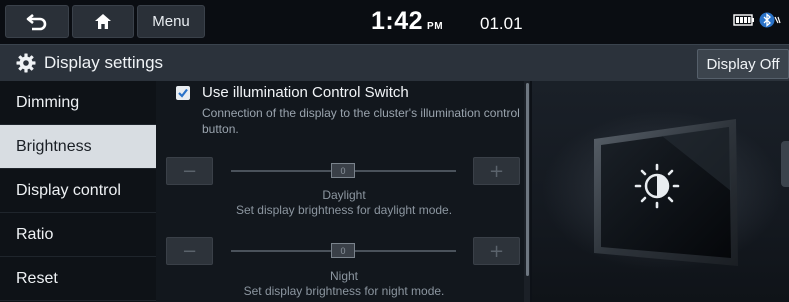 The width and height of the screenshot is (789, 302). Describe the element at coordinates (78, 103) in the screenshot. I see `sidebar-item-dimming: Dimming` at that location.